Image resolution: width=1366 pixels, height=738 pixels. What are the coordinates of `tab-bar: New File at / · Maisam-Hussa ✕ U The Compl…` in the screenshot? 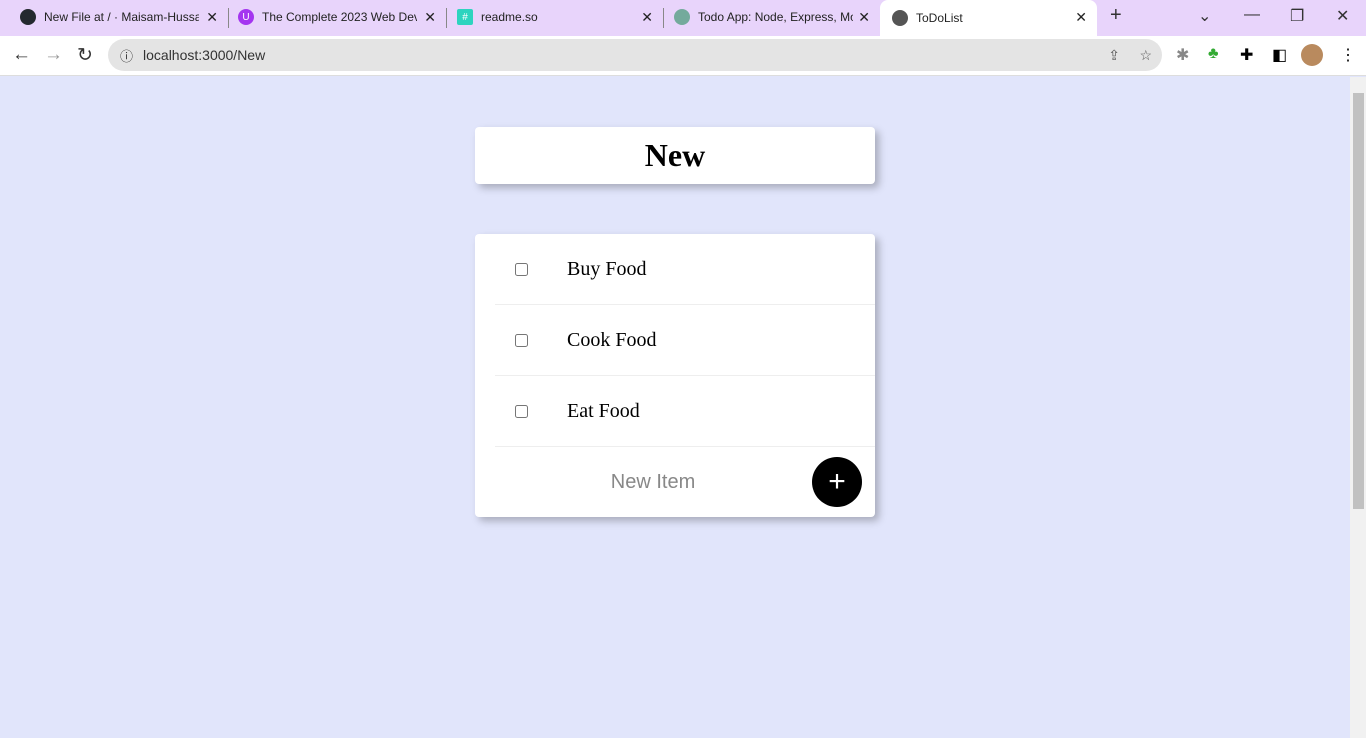 It's located at (683, 18).